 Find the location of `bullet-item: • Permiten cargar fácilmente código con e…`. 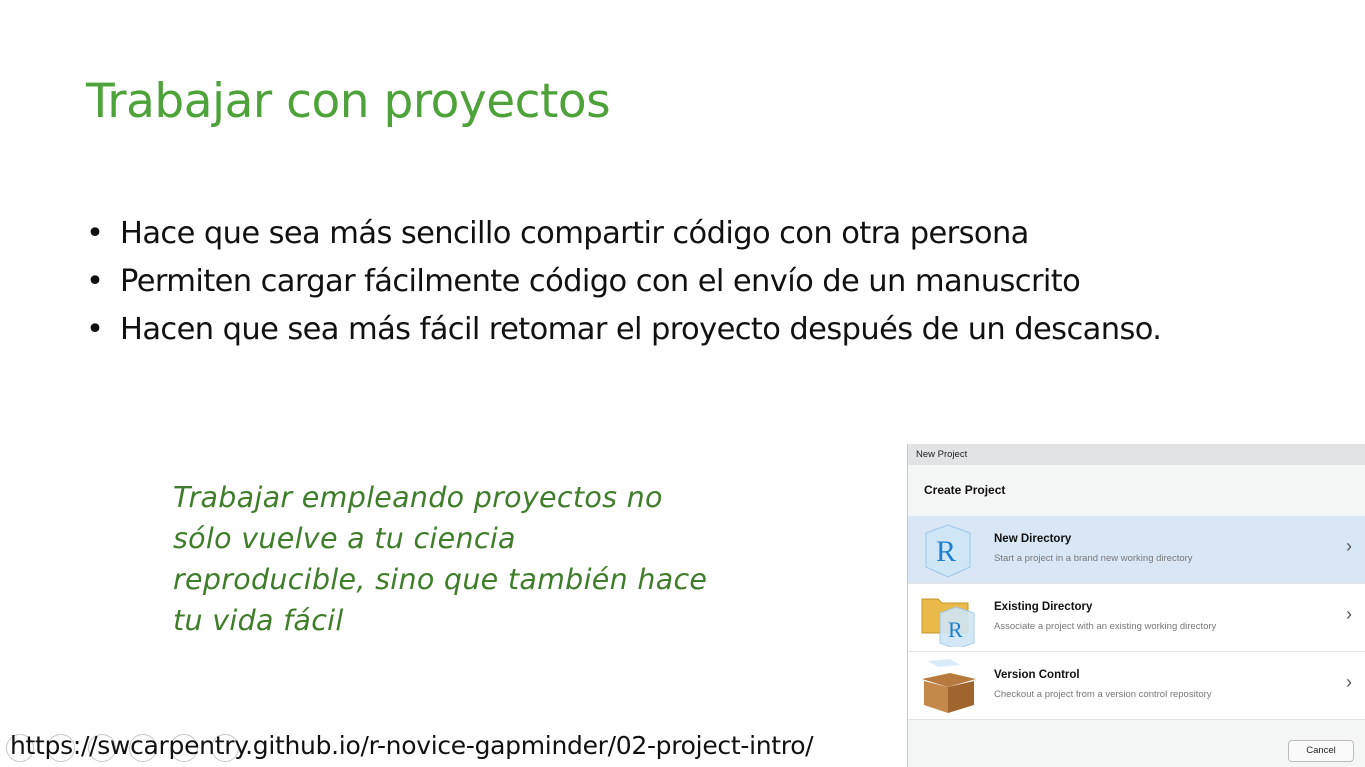

bullet-item: • Permiten cargar fácilmente código con e… is located at coordinates (583, 281).